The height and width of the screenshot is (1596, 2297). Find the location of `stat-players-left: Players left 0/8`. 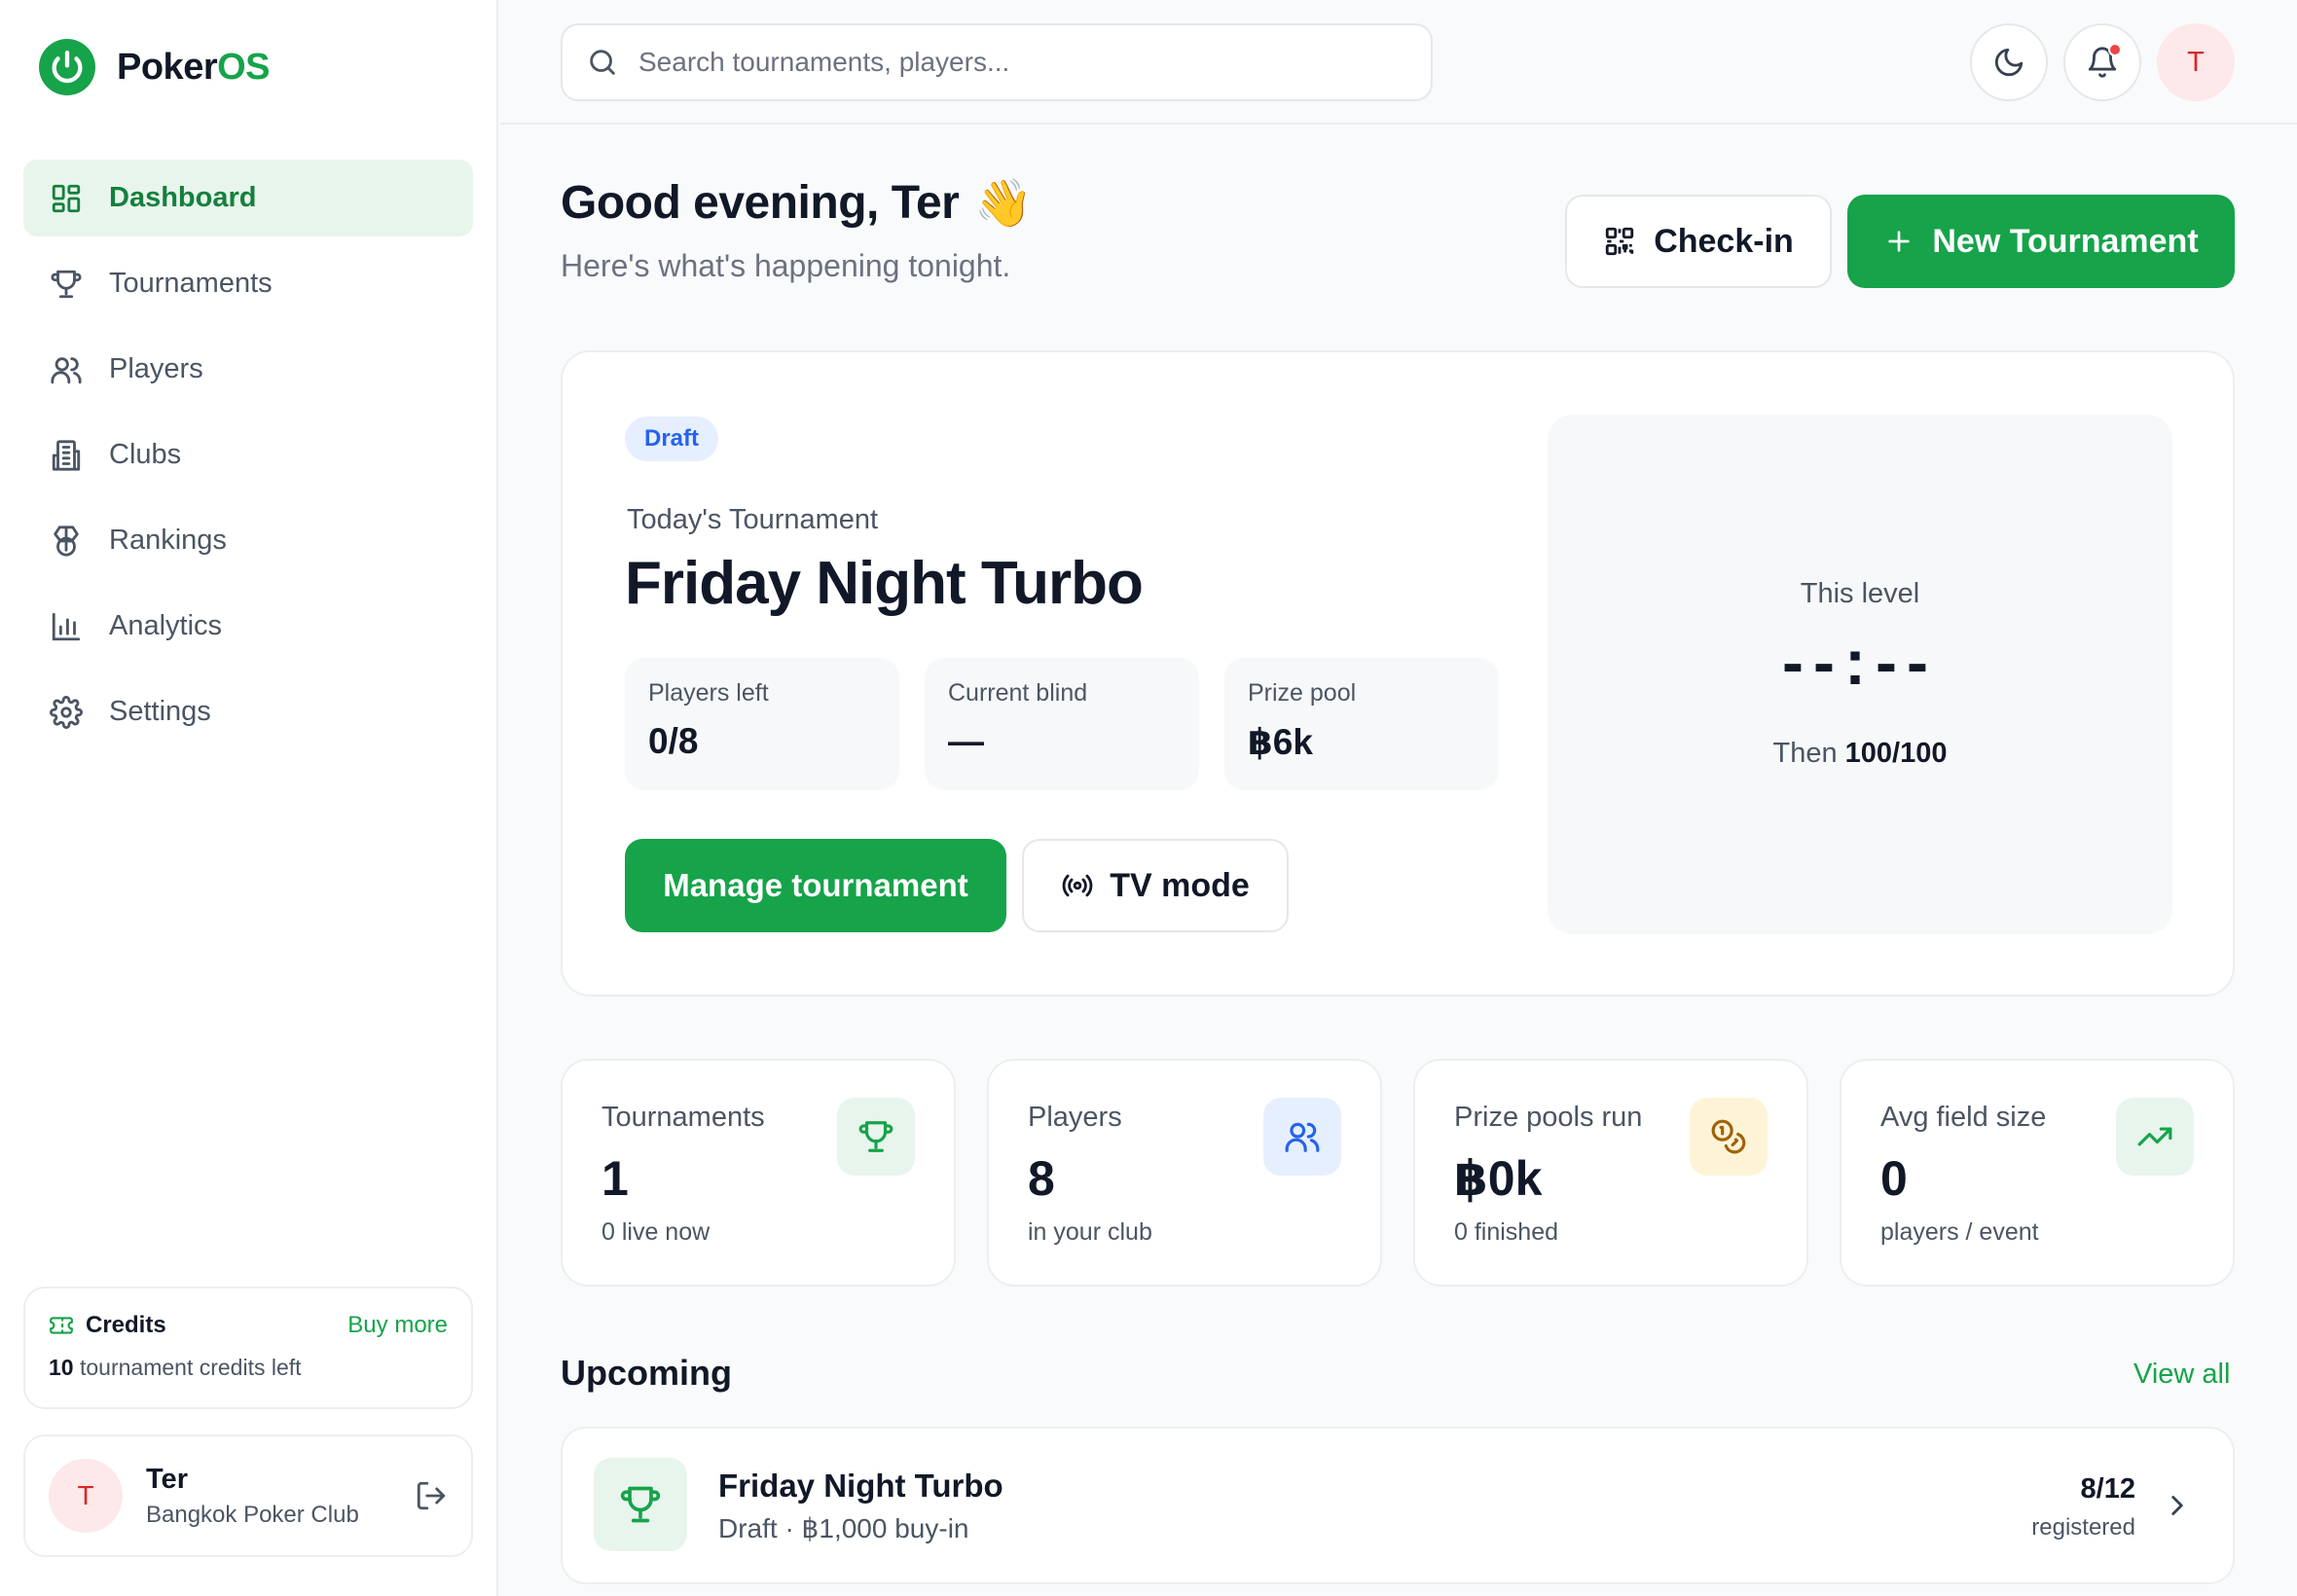

stat-players-left: Players left 0/8 is located at coordinates (762, 724).